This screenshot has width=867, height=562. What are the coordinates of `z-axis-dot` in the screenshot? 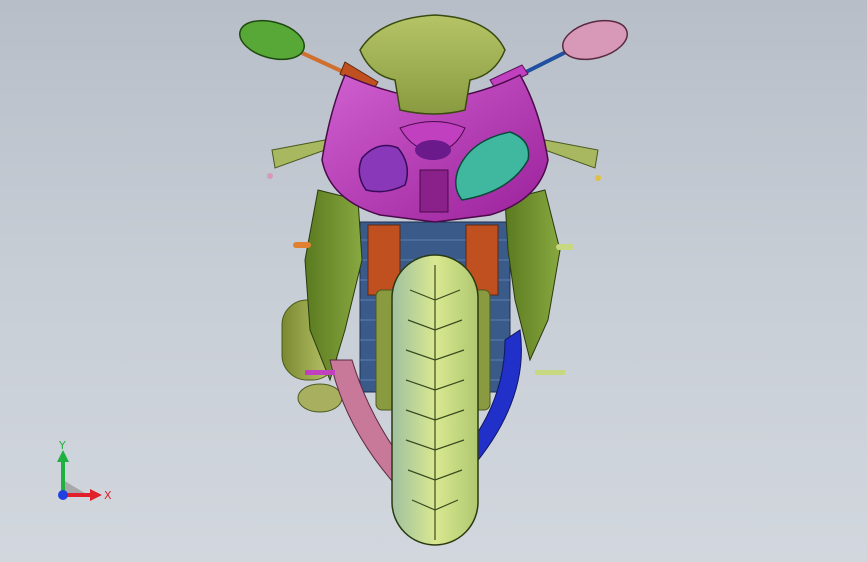 It's located at (63, 495).